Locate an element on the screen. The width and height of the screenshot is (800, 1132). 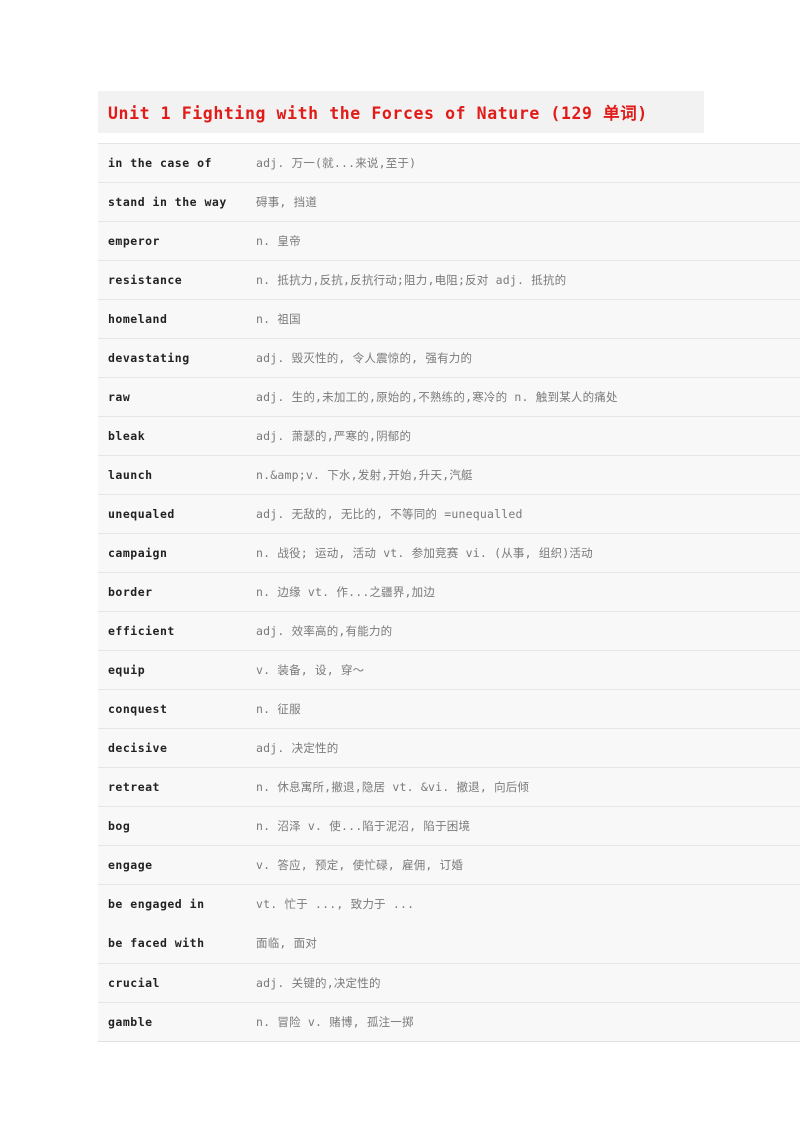
word-cell: homeland is located at coordinates (172, 319).